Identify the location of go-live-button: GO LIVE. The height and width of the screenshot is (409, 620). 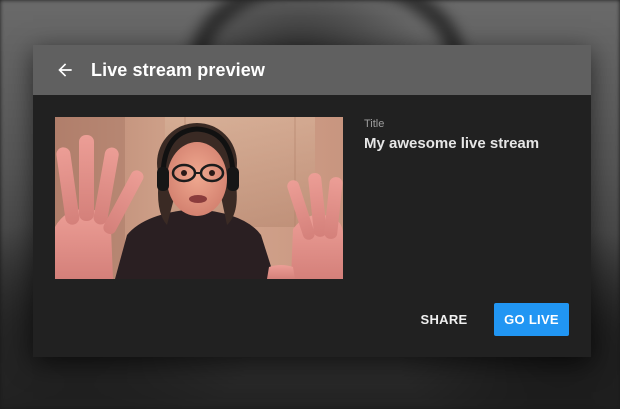
(531, 319).